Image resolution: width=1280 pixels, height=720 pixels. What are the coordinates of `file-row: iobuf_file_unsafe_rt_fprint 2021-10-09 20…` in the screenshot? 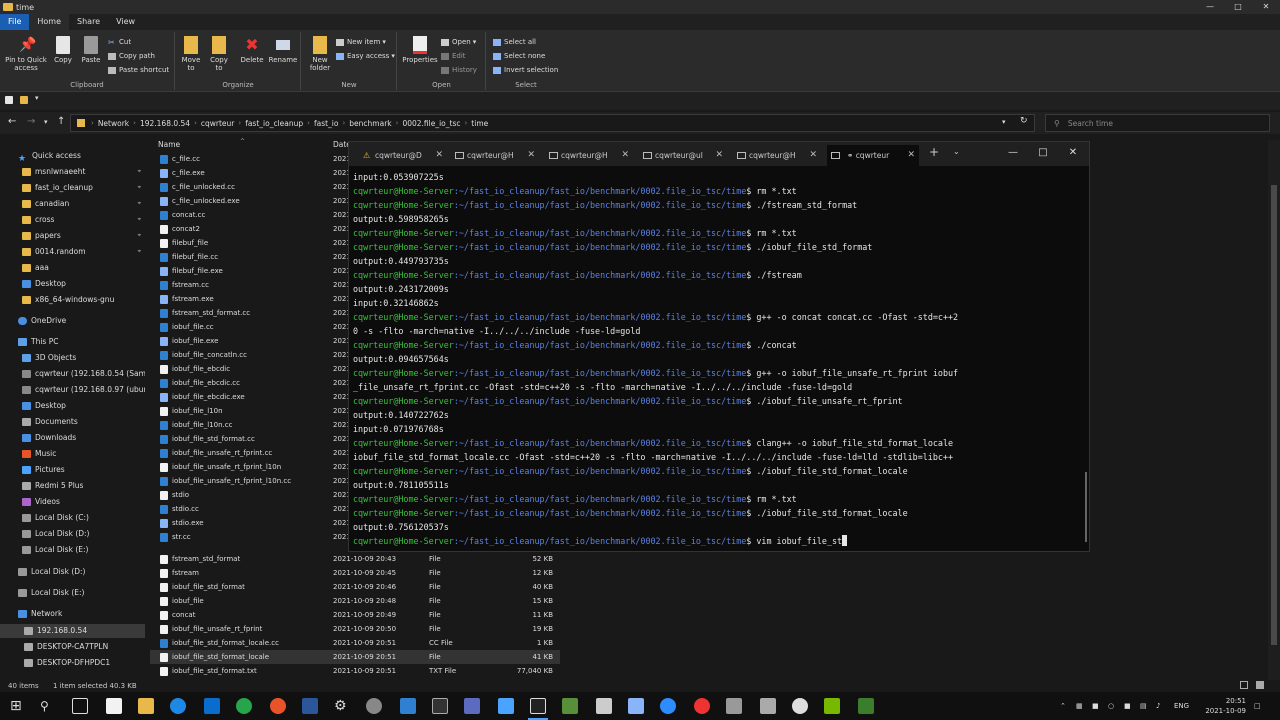 It's located at (355, 629).